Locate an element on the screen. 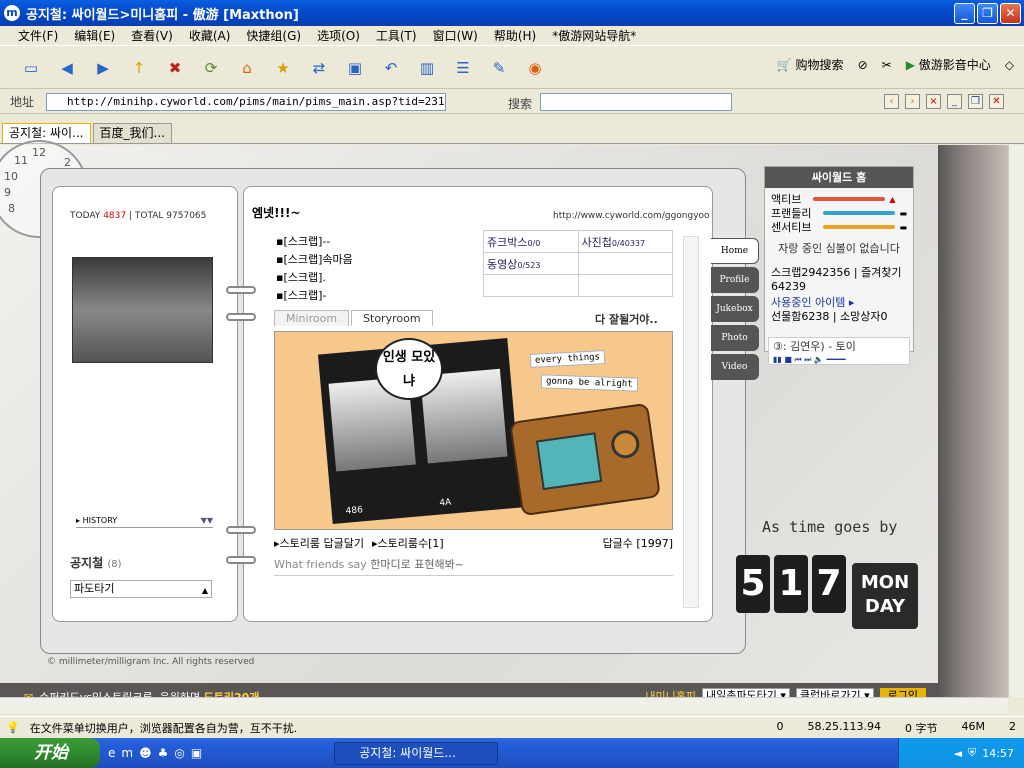 Image resolution: width=1024 pixels, height=768 pixels. menu-favorites: 收藏(A) is located at coordinates (210, 35).